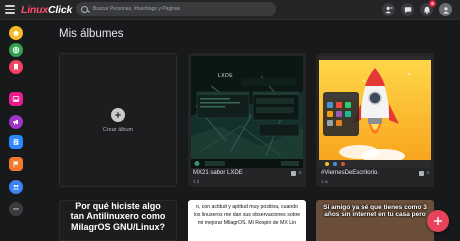 Image resolution: width=460 pixels, height=241 pixels. I want to click on top-icons: 6, so click(417, 8).